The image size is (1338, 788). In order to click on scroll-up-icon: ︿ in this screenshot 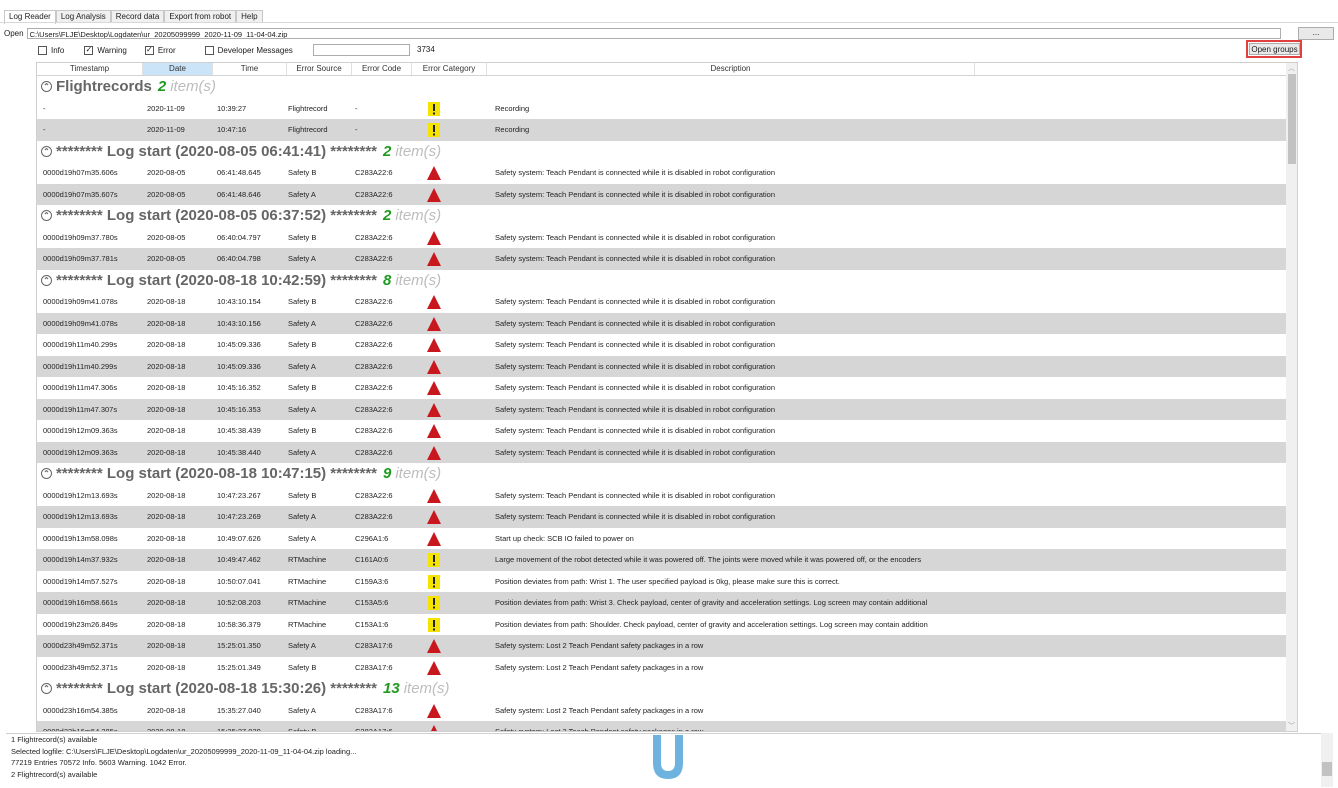, I will do `click(1291, 68)`.